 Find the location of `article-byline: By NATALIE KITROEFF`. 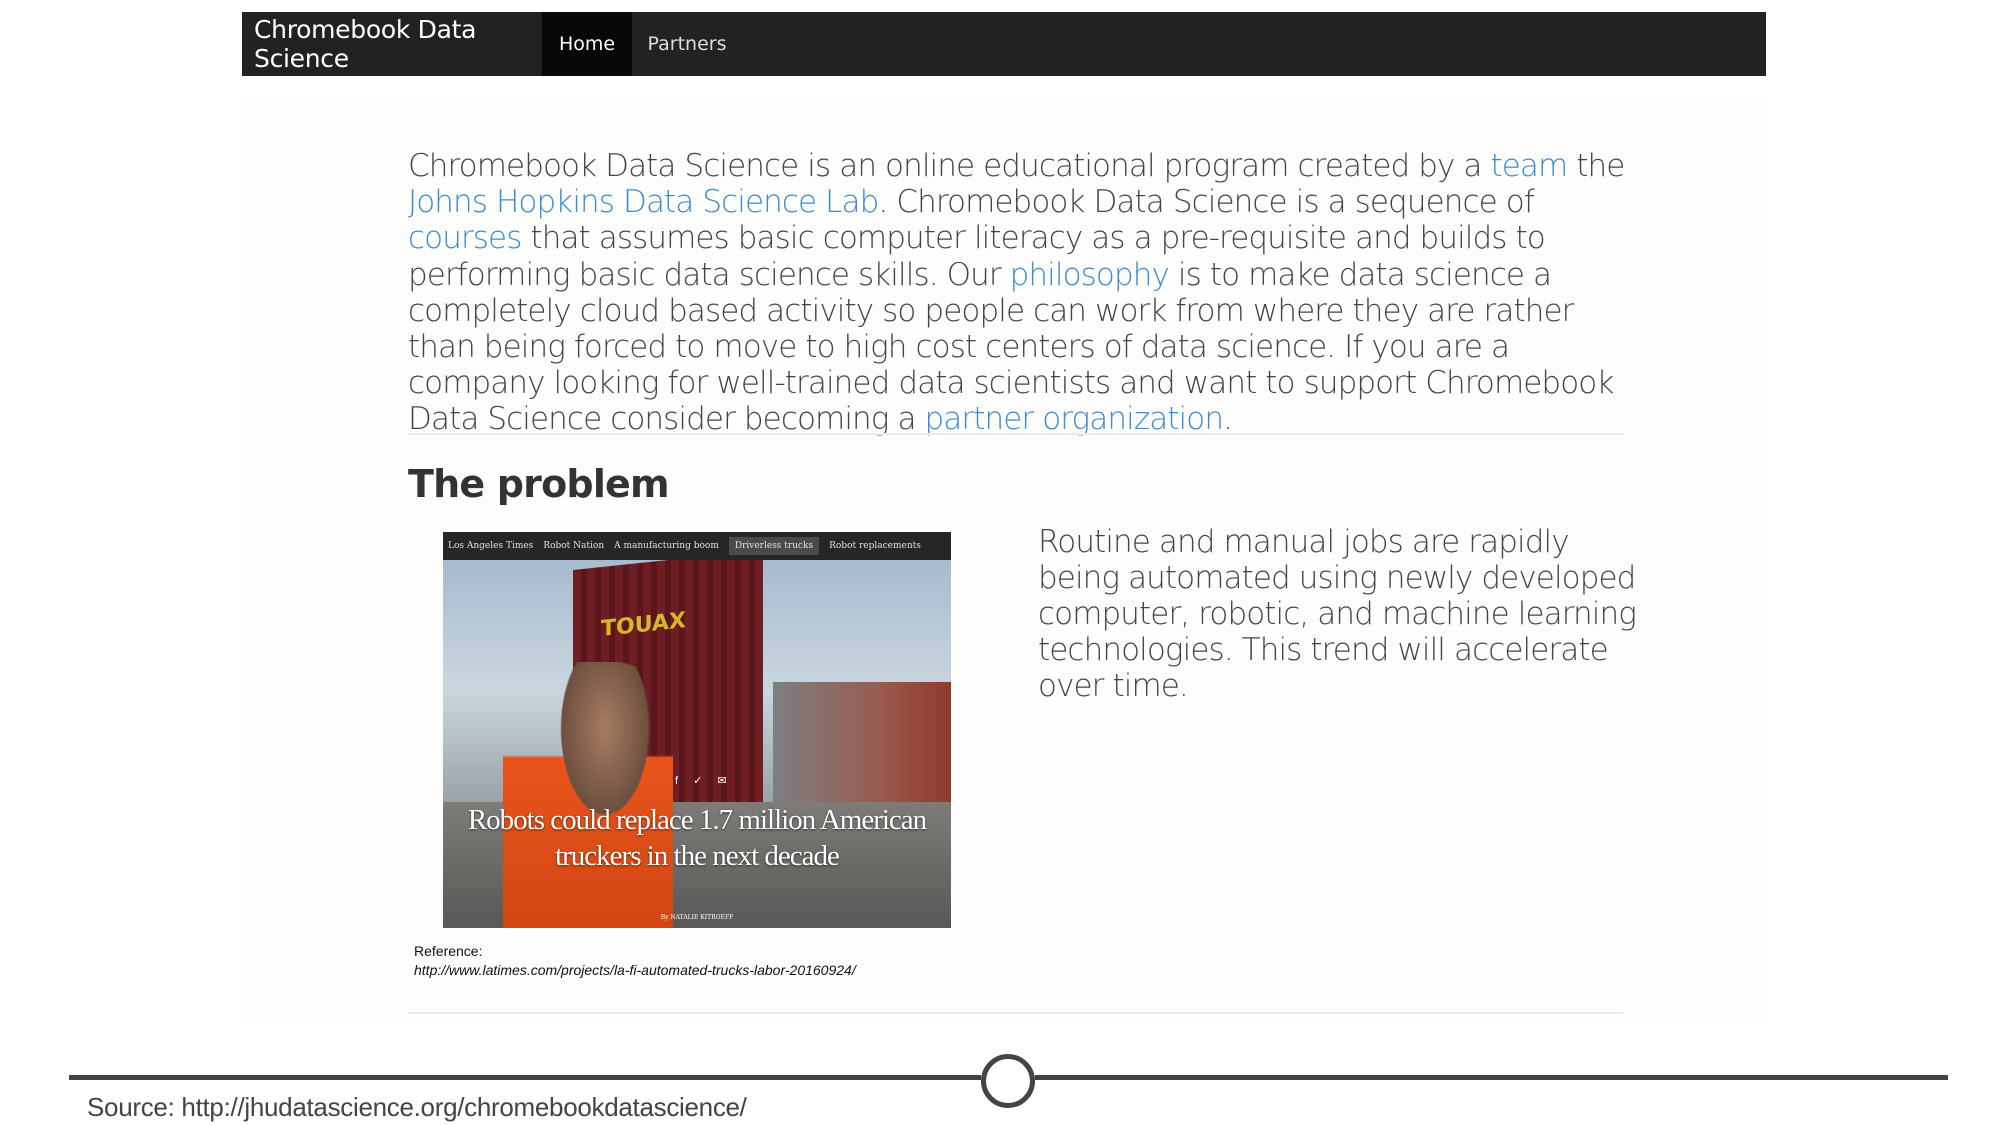

article-byline: By NATALIE KITROEFF is located at coordinates (697, 917).